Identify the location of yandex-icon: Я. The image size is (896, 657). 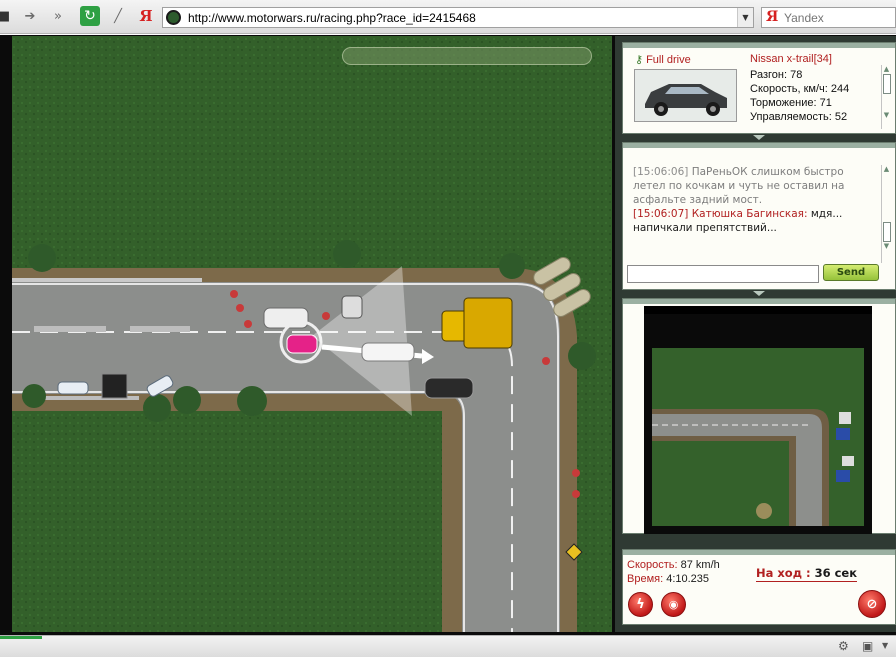
(146, 16).